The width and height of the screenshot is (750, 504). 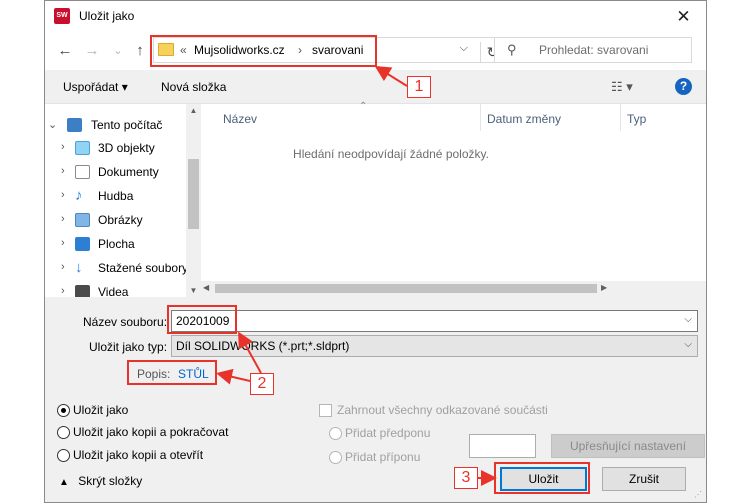 I want to click on annotation-arrow-2a, so click(x=250, y=352).